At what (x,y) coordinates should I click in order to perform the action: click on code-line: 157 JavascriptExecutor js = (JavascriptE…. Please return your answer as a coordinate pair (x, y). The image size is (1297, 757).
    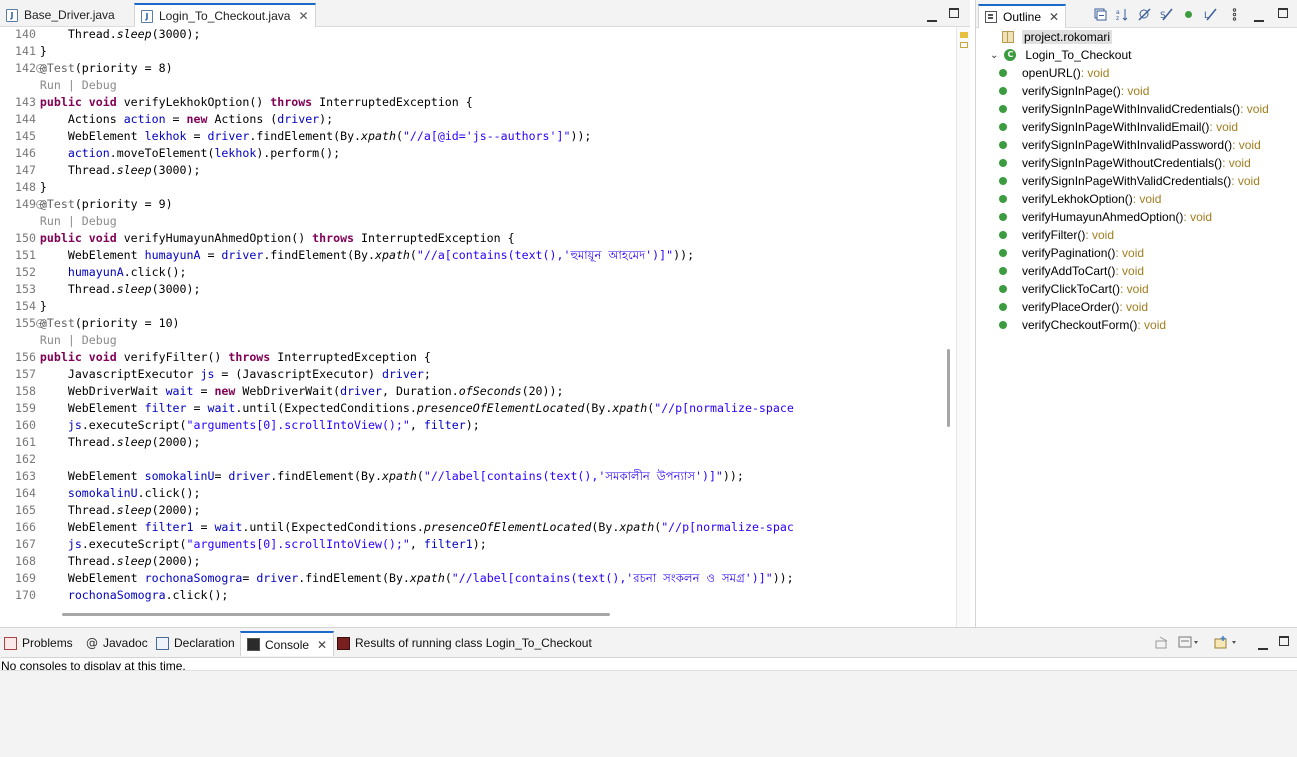
    Looking at the image, I should click on (471, 374).